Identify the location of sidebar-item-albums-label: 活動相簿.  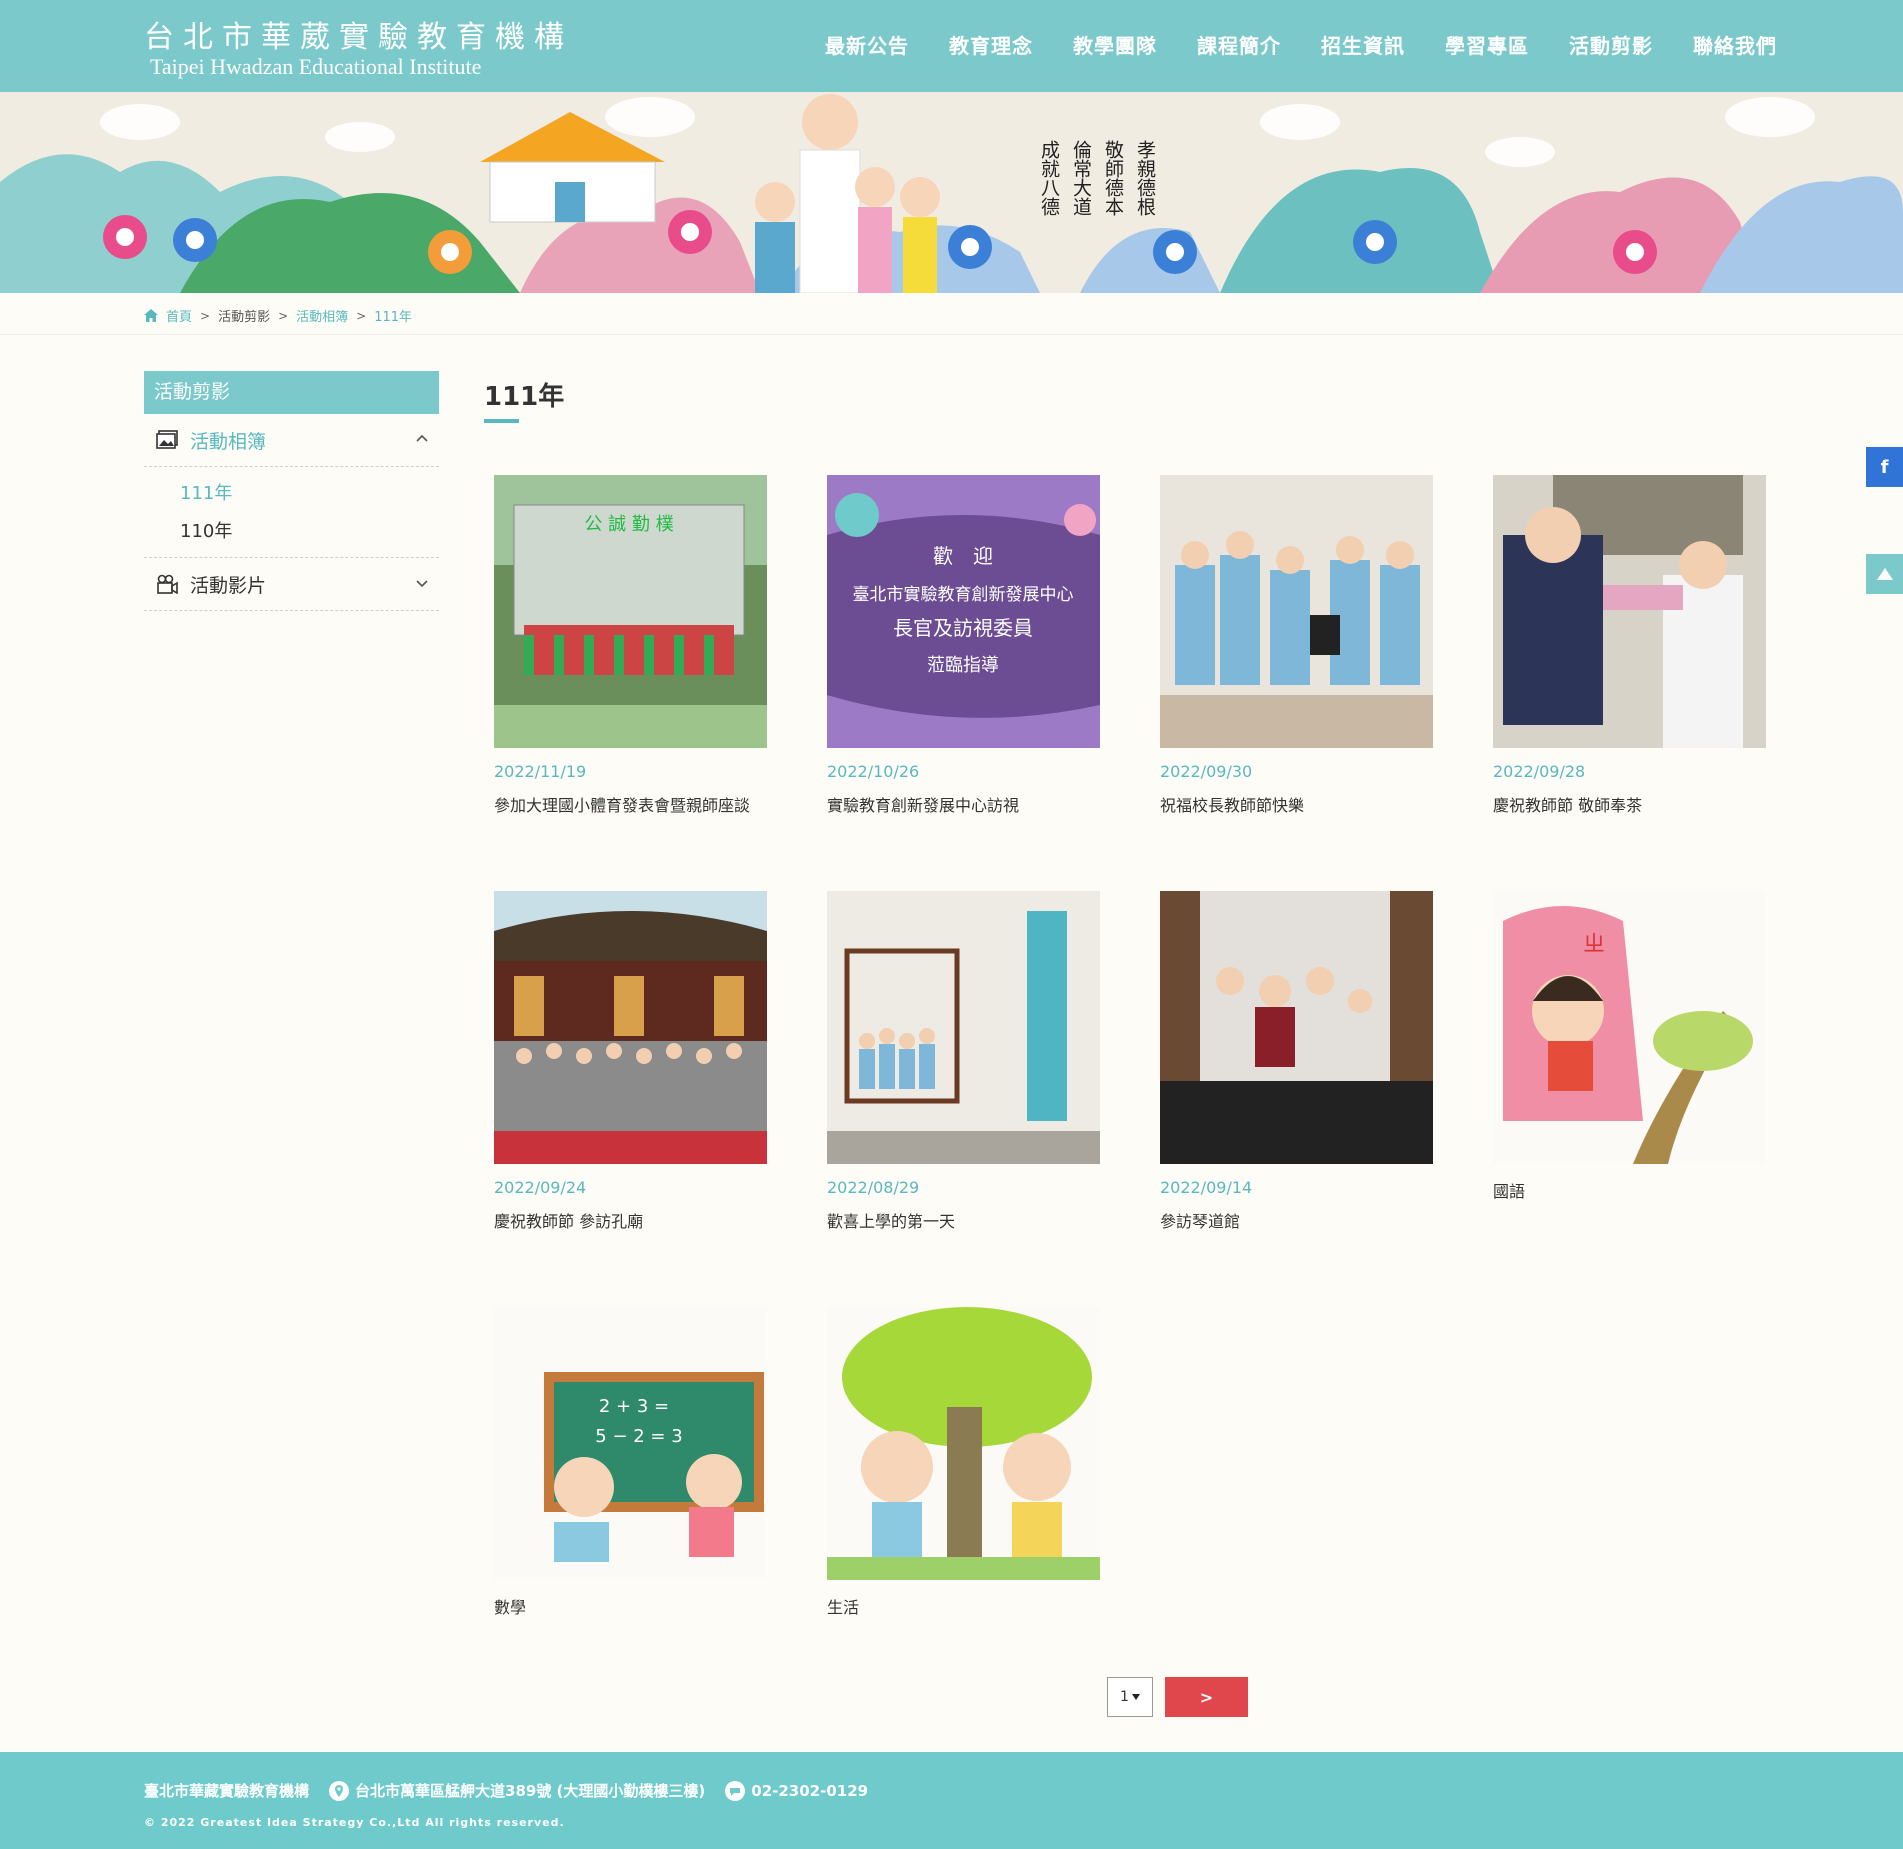
(228, 441).